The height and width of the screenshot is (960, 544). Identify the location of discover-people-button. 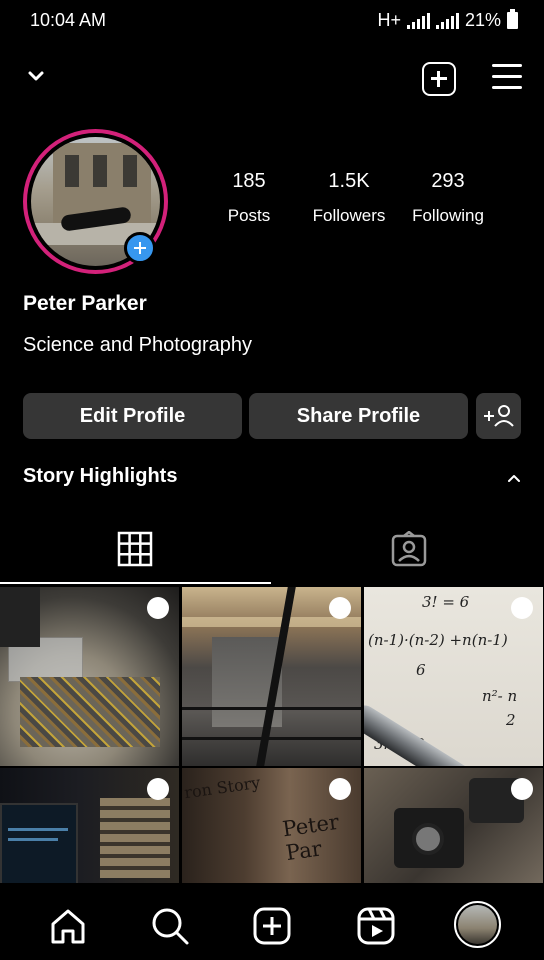
(498, 416).